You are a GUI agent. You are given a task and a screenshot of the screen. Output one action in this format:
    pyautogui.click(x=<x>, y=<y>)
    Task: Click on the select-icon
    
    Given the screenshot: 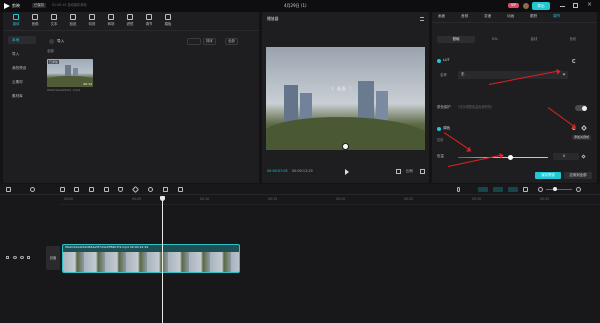 What is the action you would take?
    pyautogui.click(x=8, y=189)
    